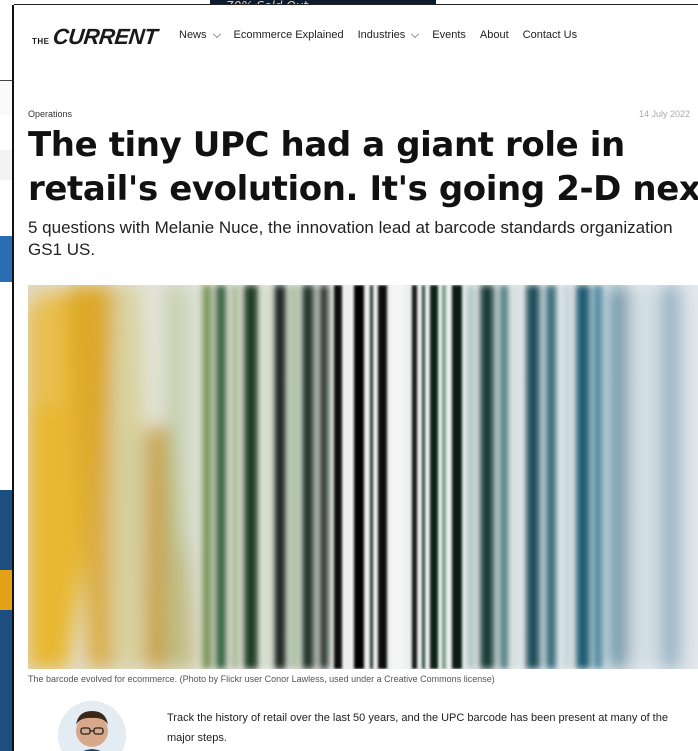 The width and height of the screenshot is (698, 751). I want to click on site-logo: THE CURRENT, so click(95, 37).